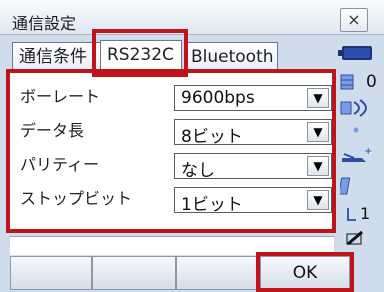  What do you see at coordinates (231, 56) in the screenshot?
I see `tab-bluetooth: Bluetooth` at bounding box center [231, 56].